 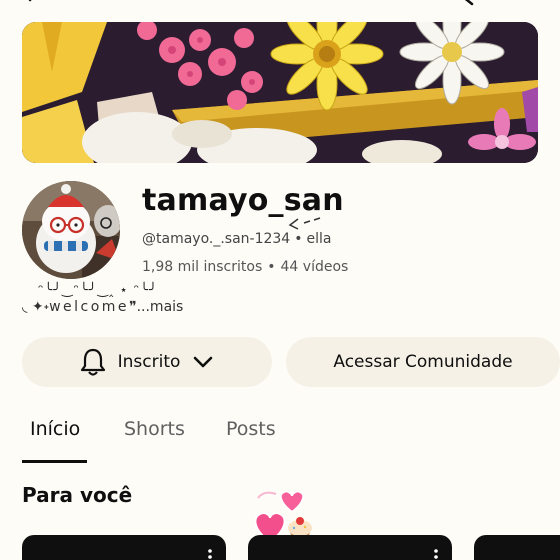 I want to click on channel-handle-line: @tamayo._.san-1234 • ella, so click(x=236, y=239).